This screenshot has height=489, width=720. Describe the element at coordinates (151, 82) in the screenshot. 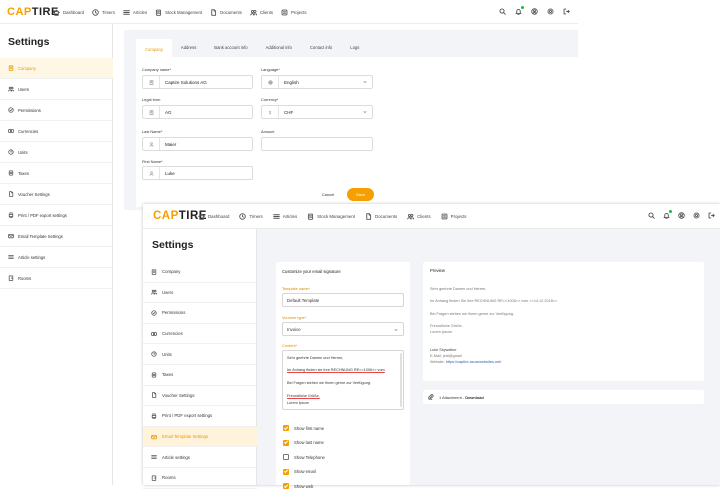

I see `building-icon` at that location.